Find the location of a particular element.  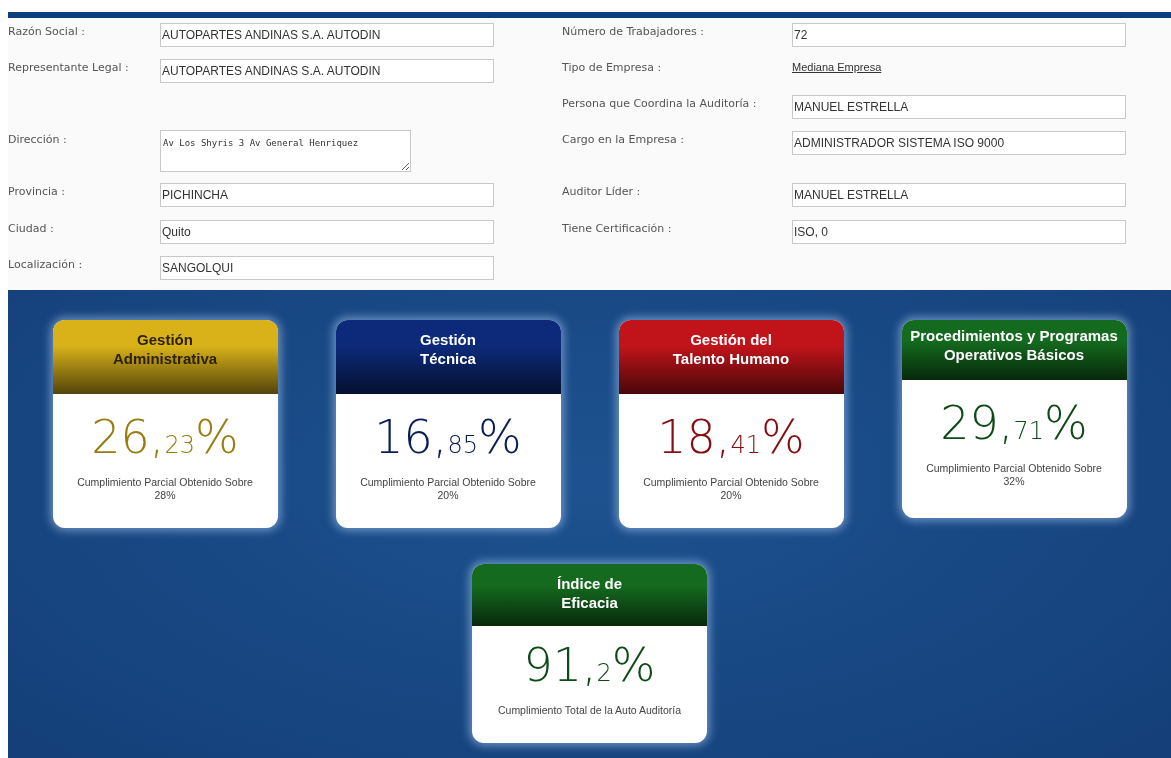

card-title: Índice de Eficacia is located at coordinates (589, 593).